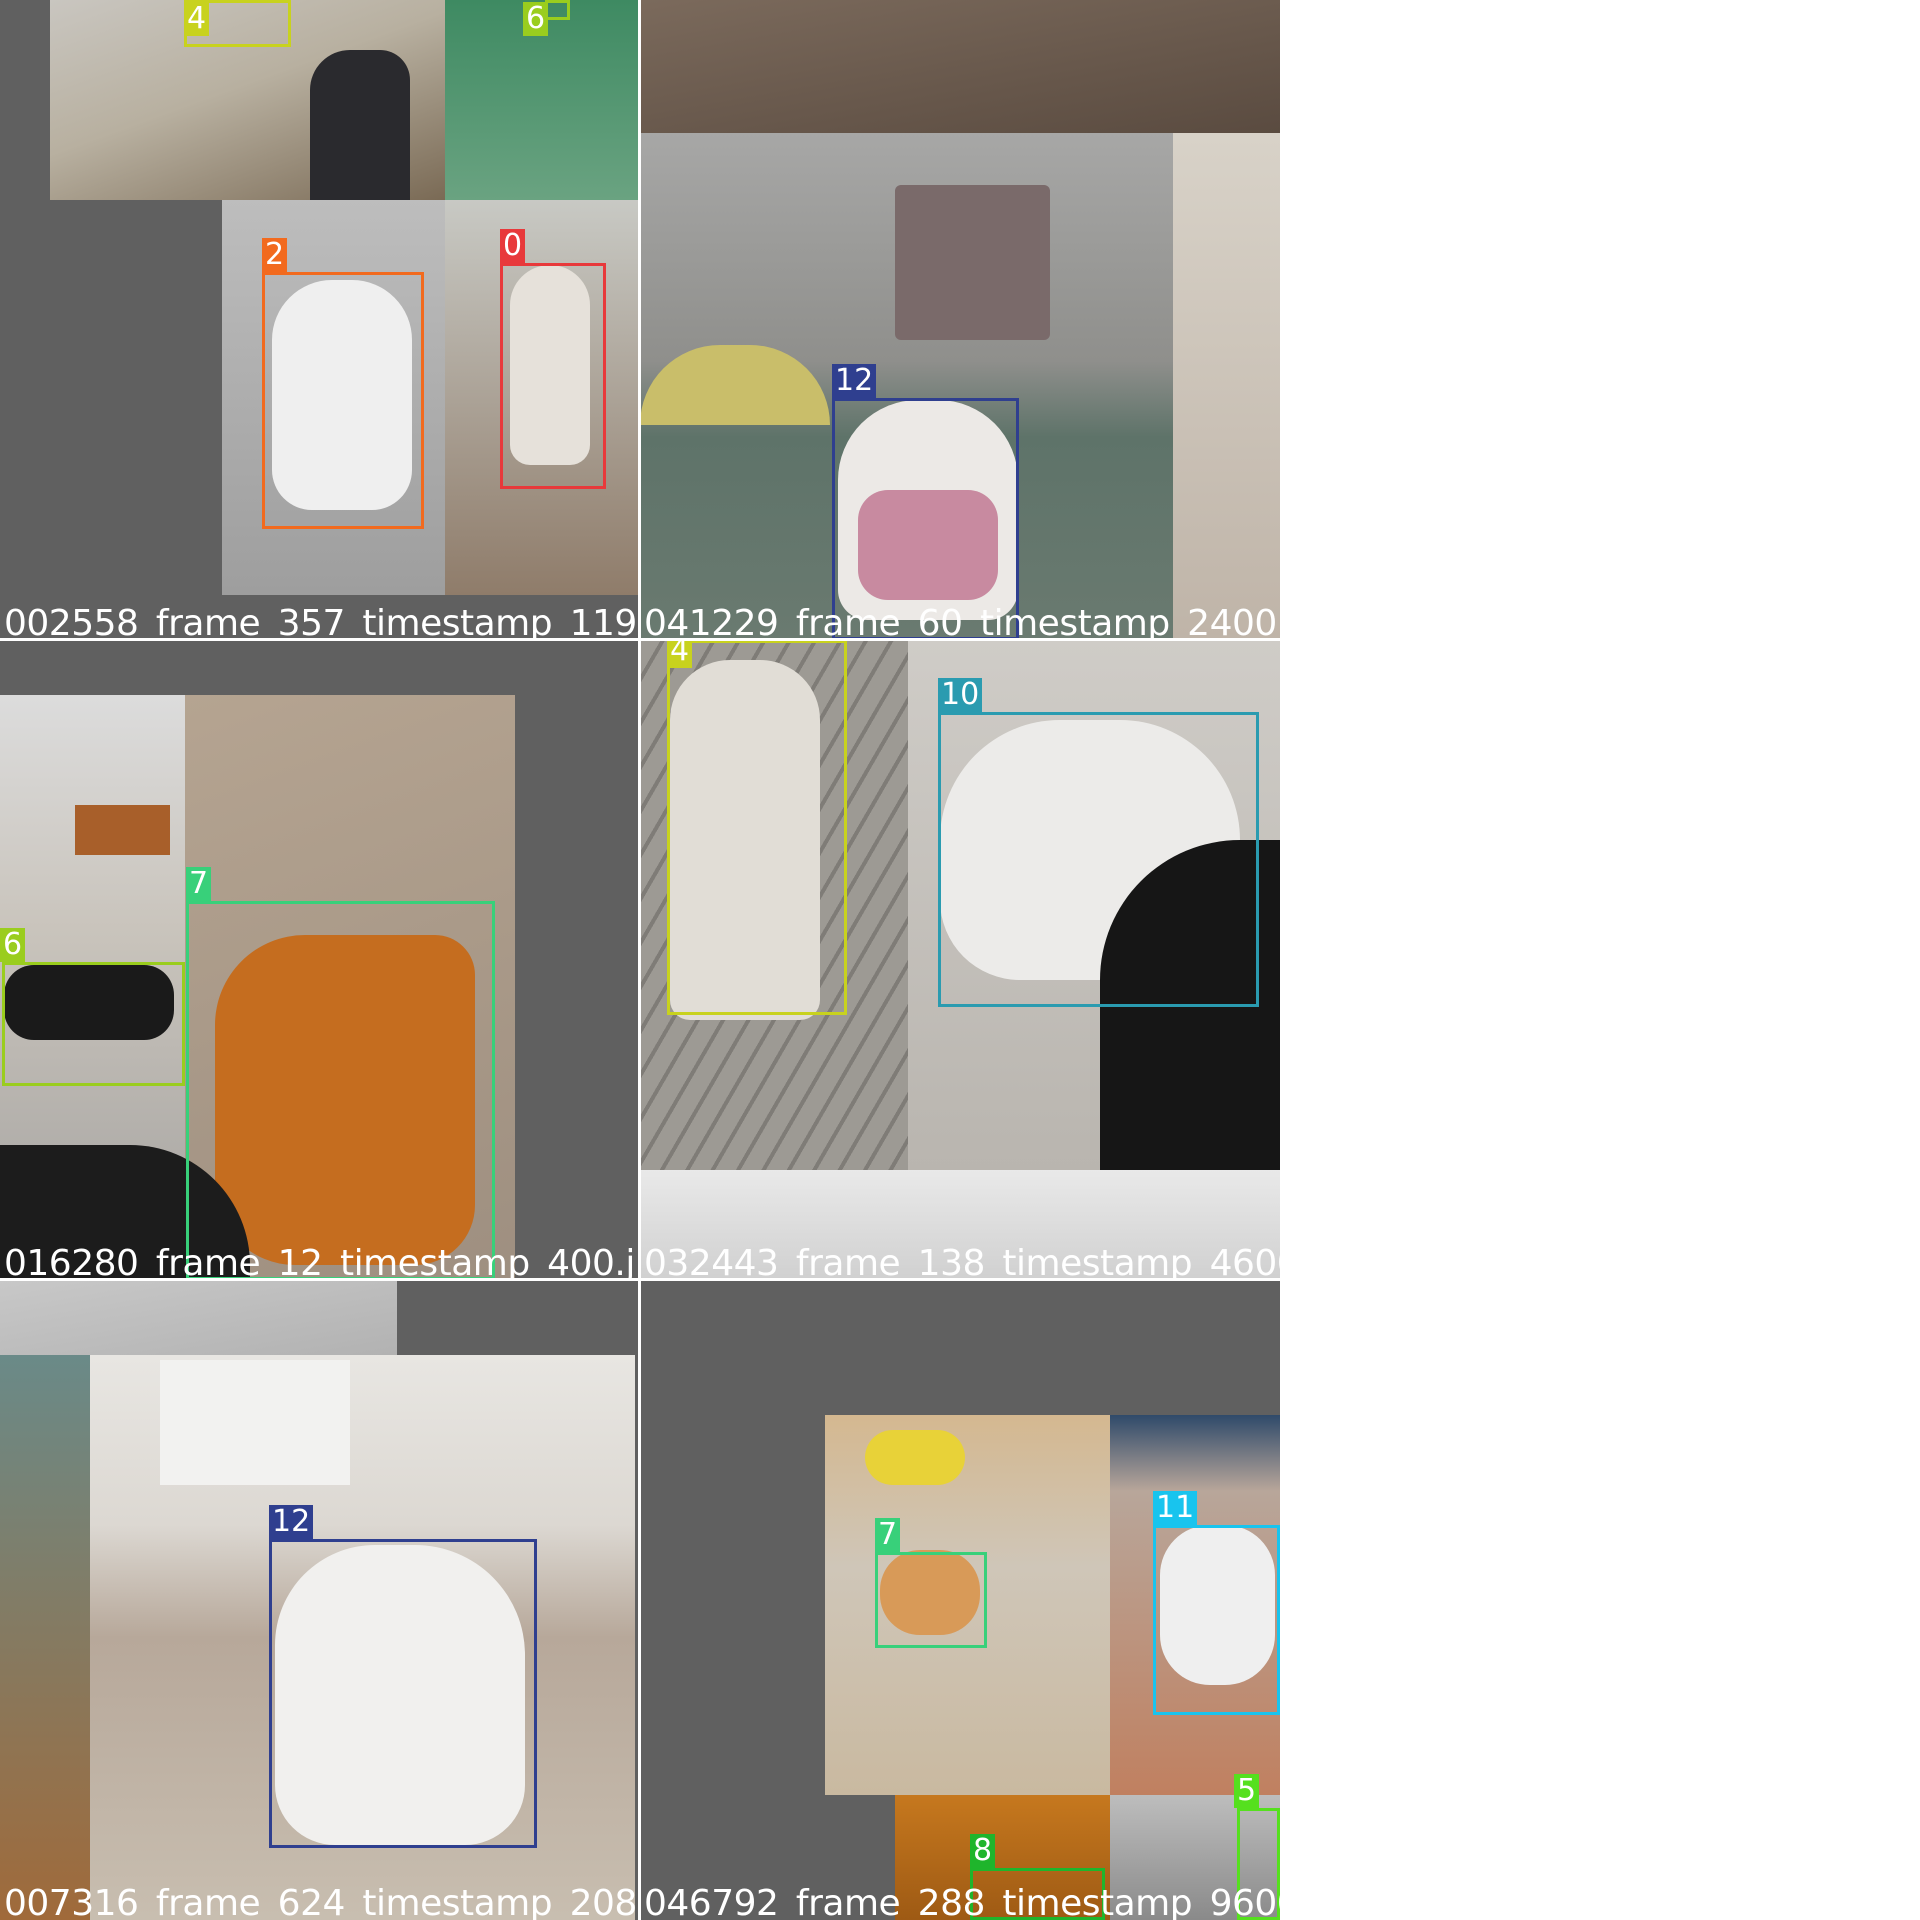 The height and width of the screenshot is (1920, 1920). What do you see at coordinates (960, 695) in the screenshot?
I see `bbox-label-10: 10` at bounding box center [960, 695].